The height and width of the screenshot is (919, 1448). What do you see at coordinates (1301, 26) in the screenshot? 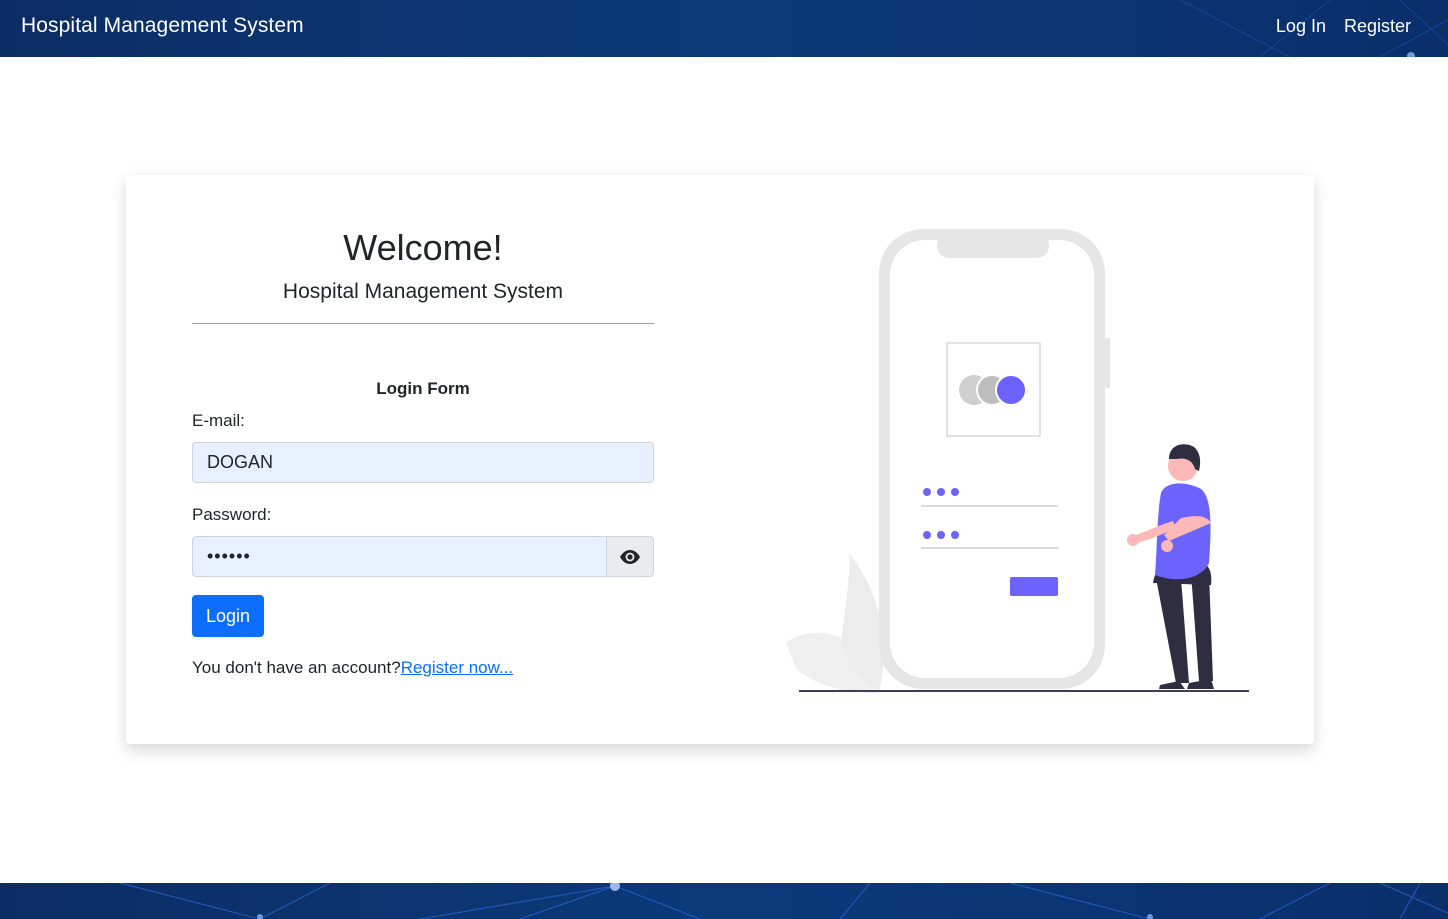
I see `nav-login-link: Log In` at bounding box center [1301, 26].